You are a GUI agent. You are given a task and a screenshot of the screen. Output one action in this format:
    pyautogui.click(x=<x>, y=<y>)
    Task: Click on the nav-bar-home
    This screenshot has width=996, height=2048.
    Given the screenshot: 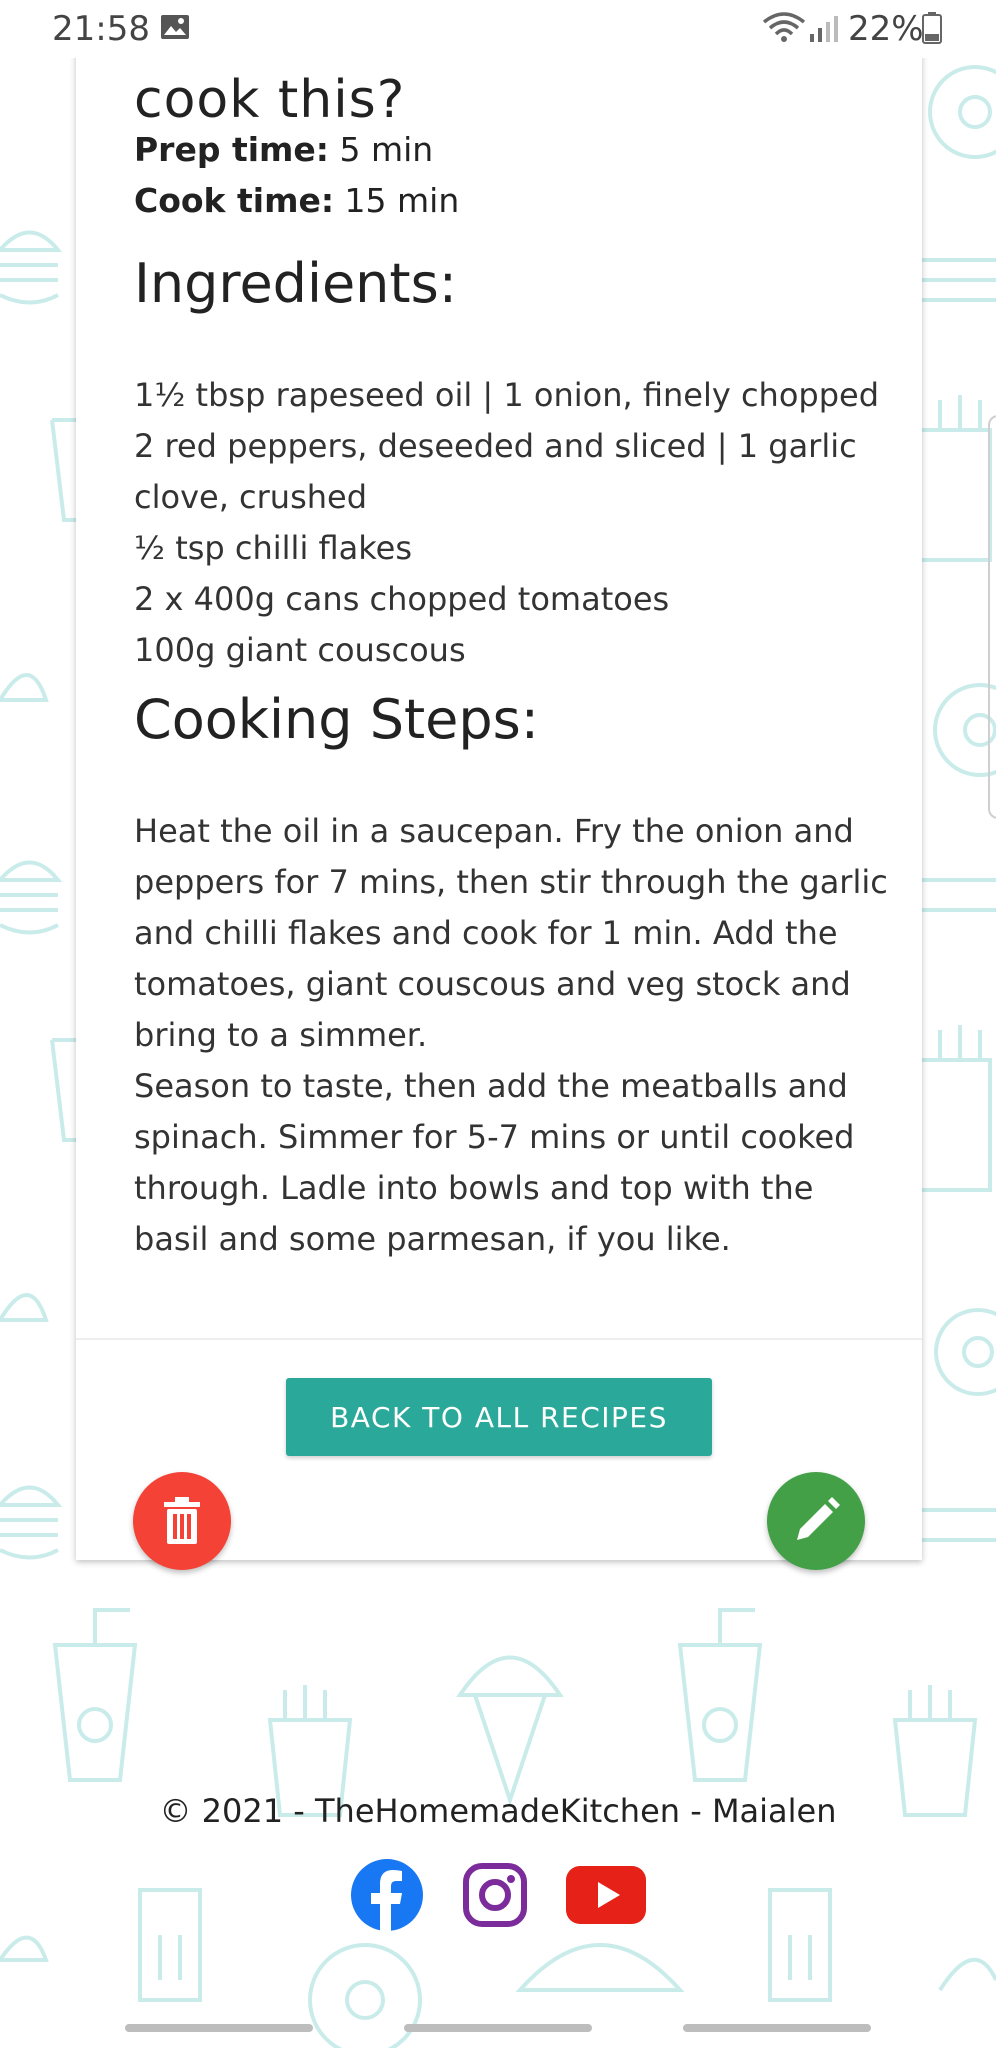 What is the action you would take?
    pyautogui.click(x=498, y=2028)
    